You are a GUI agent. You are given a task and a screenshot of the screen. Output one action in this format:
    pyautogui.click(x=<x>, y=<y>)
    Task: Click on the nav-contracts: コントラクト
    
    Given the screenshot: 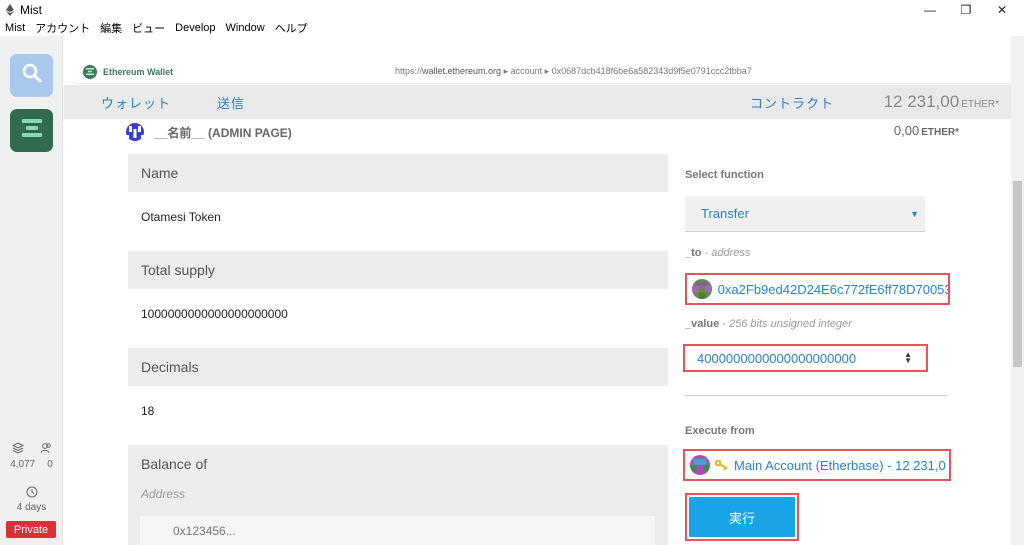 What is the action you would take?
    pyautogui.click(x=792, y=102)
    